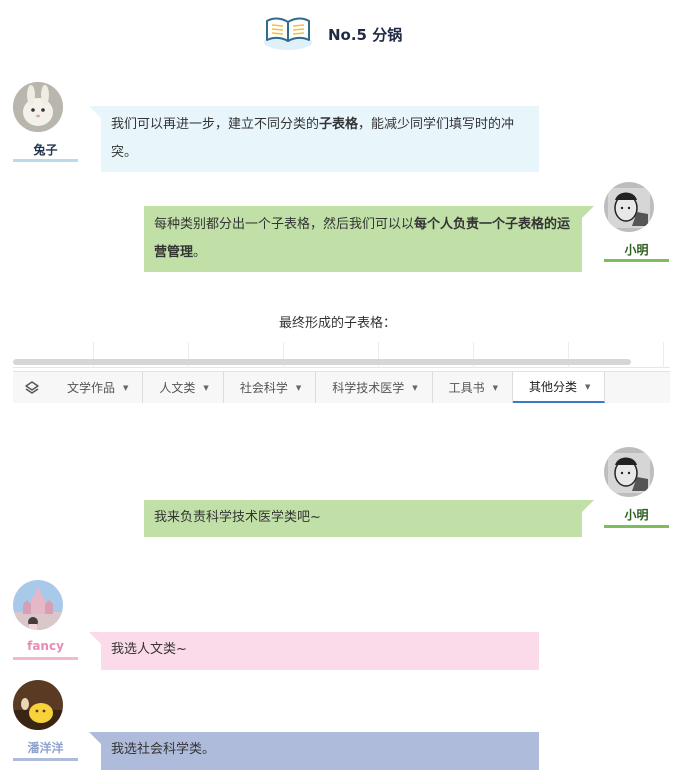 The height and width of the screenshot is (779, 675). What do you see at coordinates (200, 252) in the screenshot?
I see `message-text-part: 。` at bounding box center [200, 252].